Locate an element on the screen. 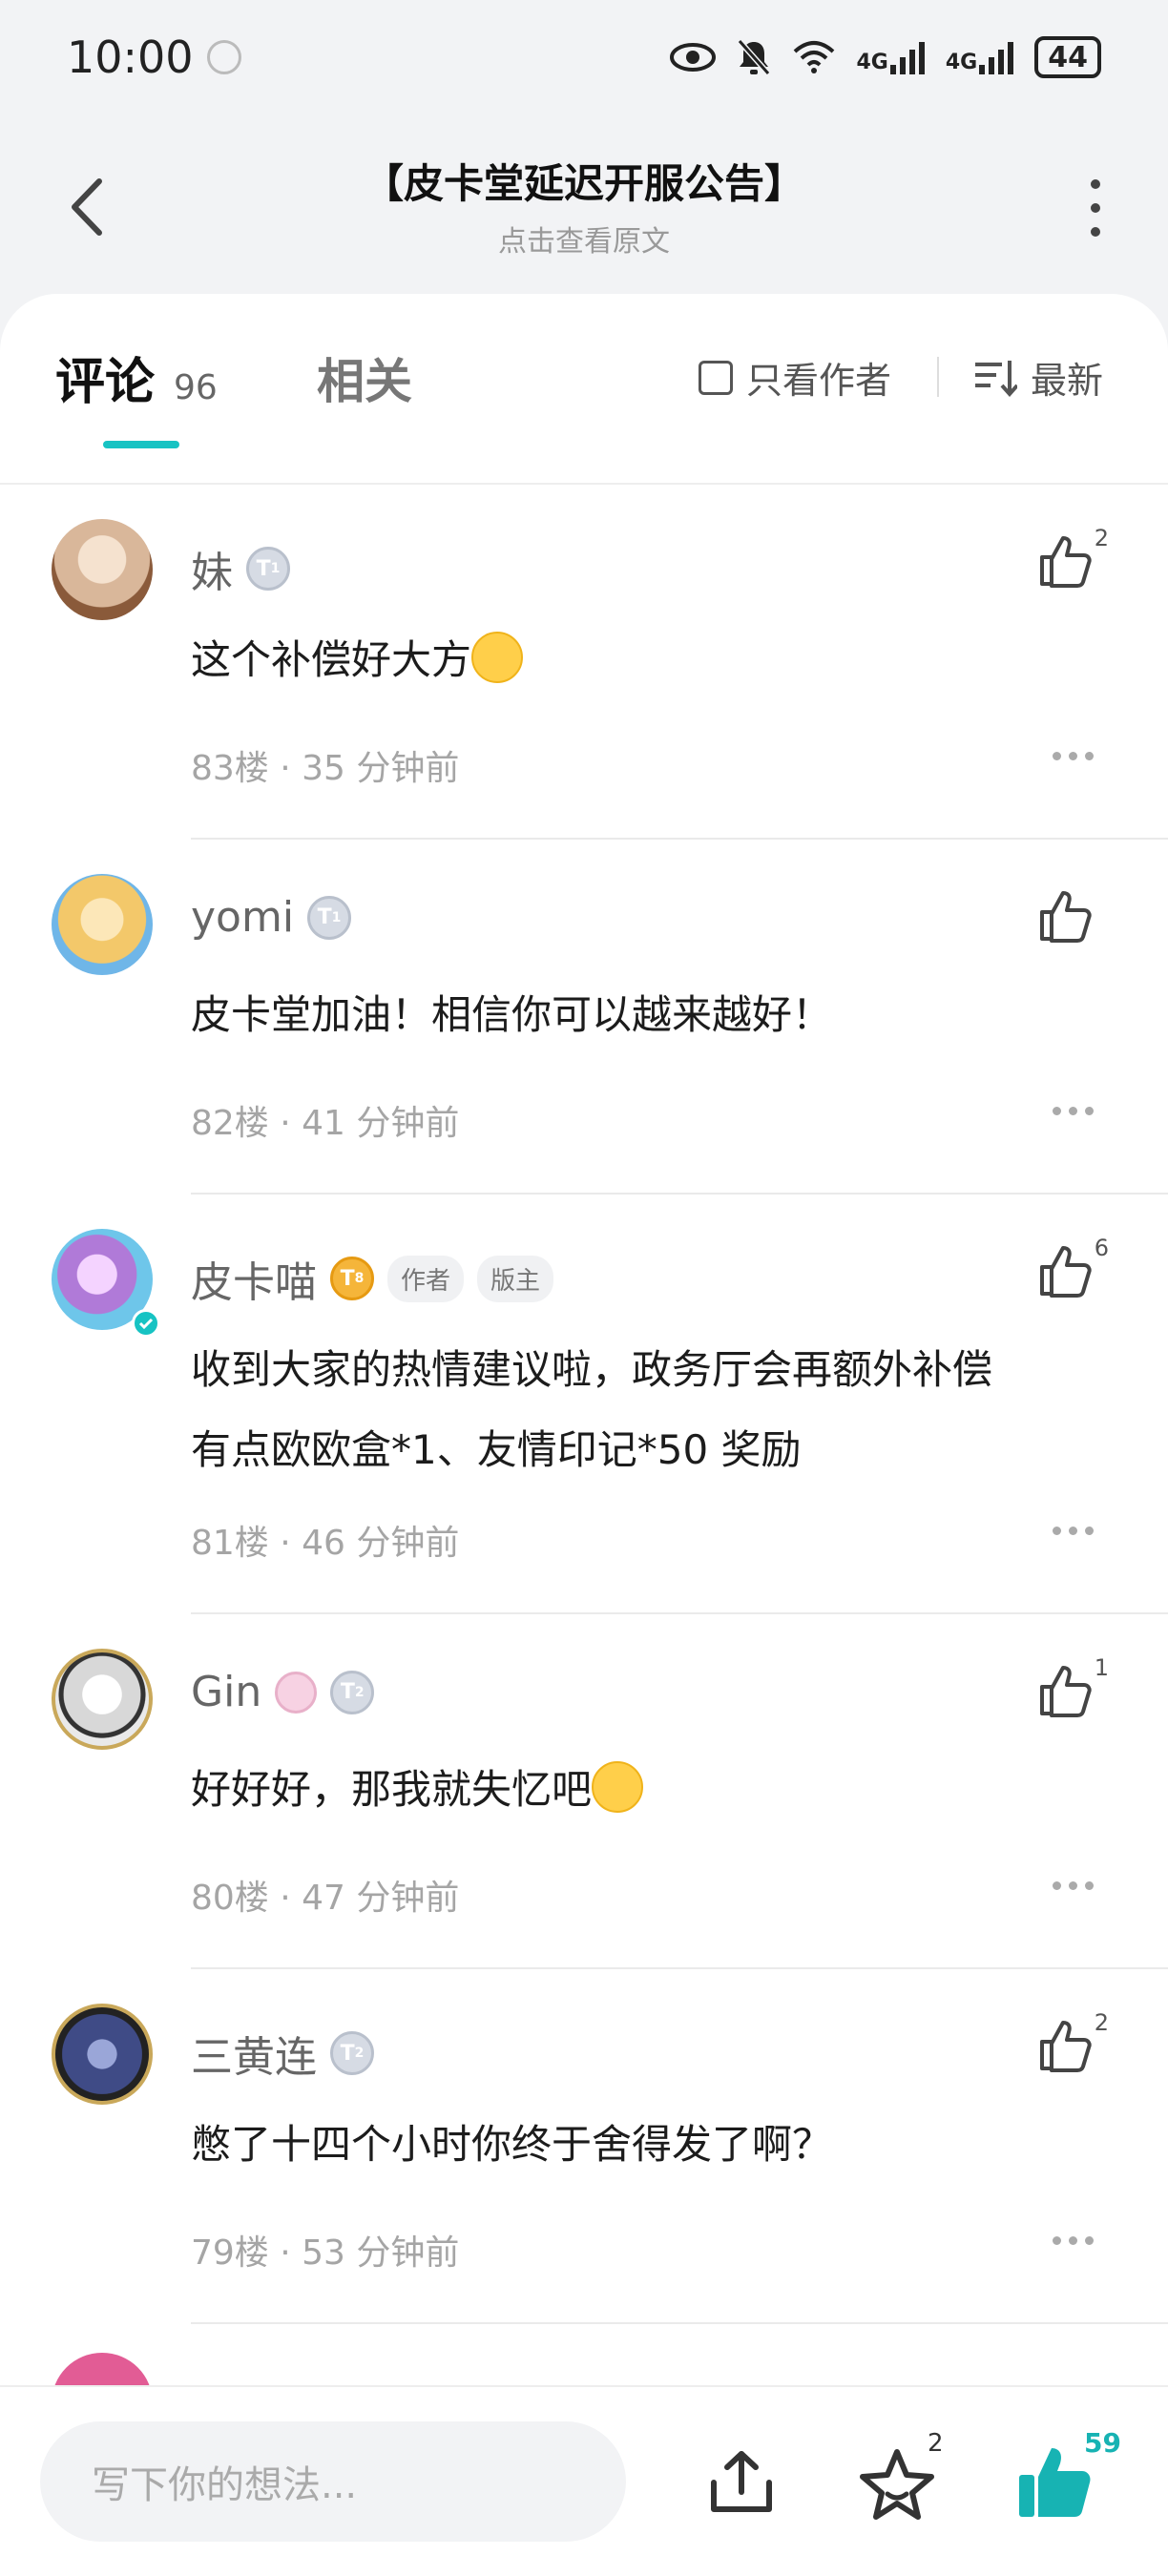  comment-text: 皮卡堂加油！相信你可以越来越好！ is located at coordinates (512, 1014).